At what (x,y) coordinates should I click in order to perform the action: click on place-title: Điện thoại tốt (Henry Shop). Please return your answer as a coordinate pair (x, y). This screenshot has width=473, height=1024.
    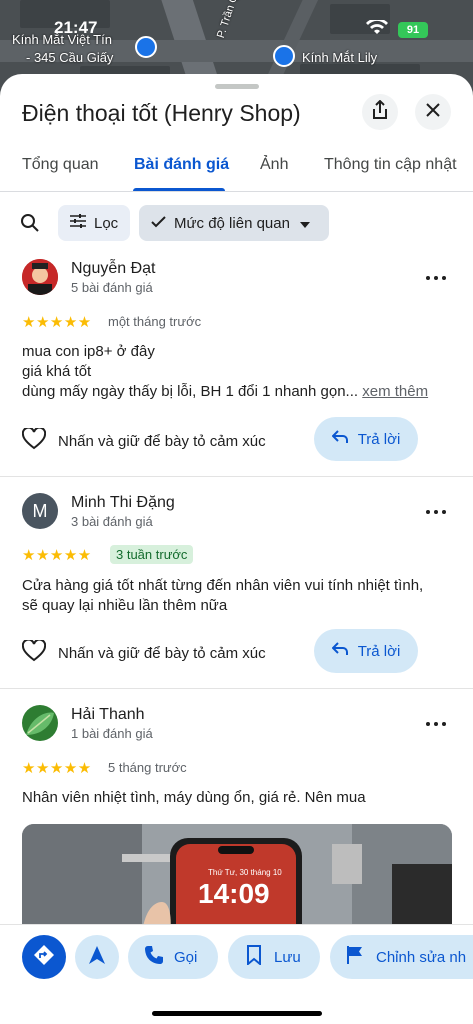
    Looking at the image, I should click on (161, 113).